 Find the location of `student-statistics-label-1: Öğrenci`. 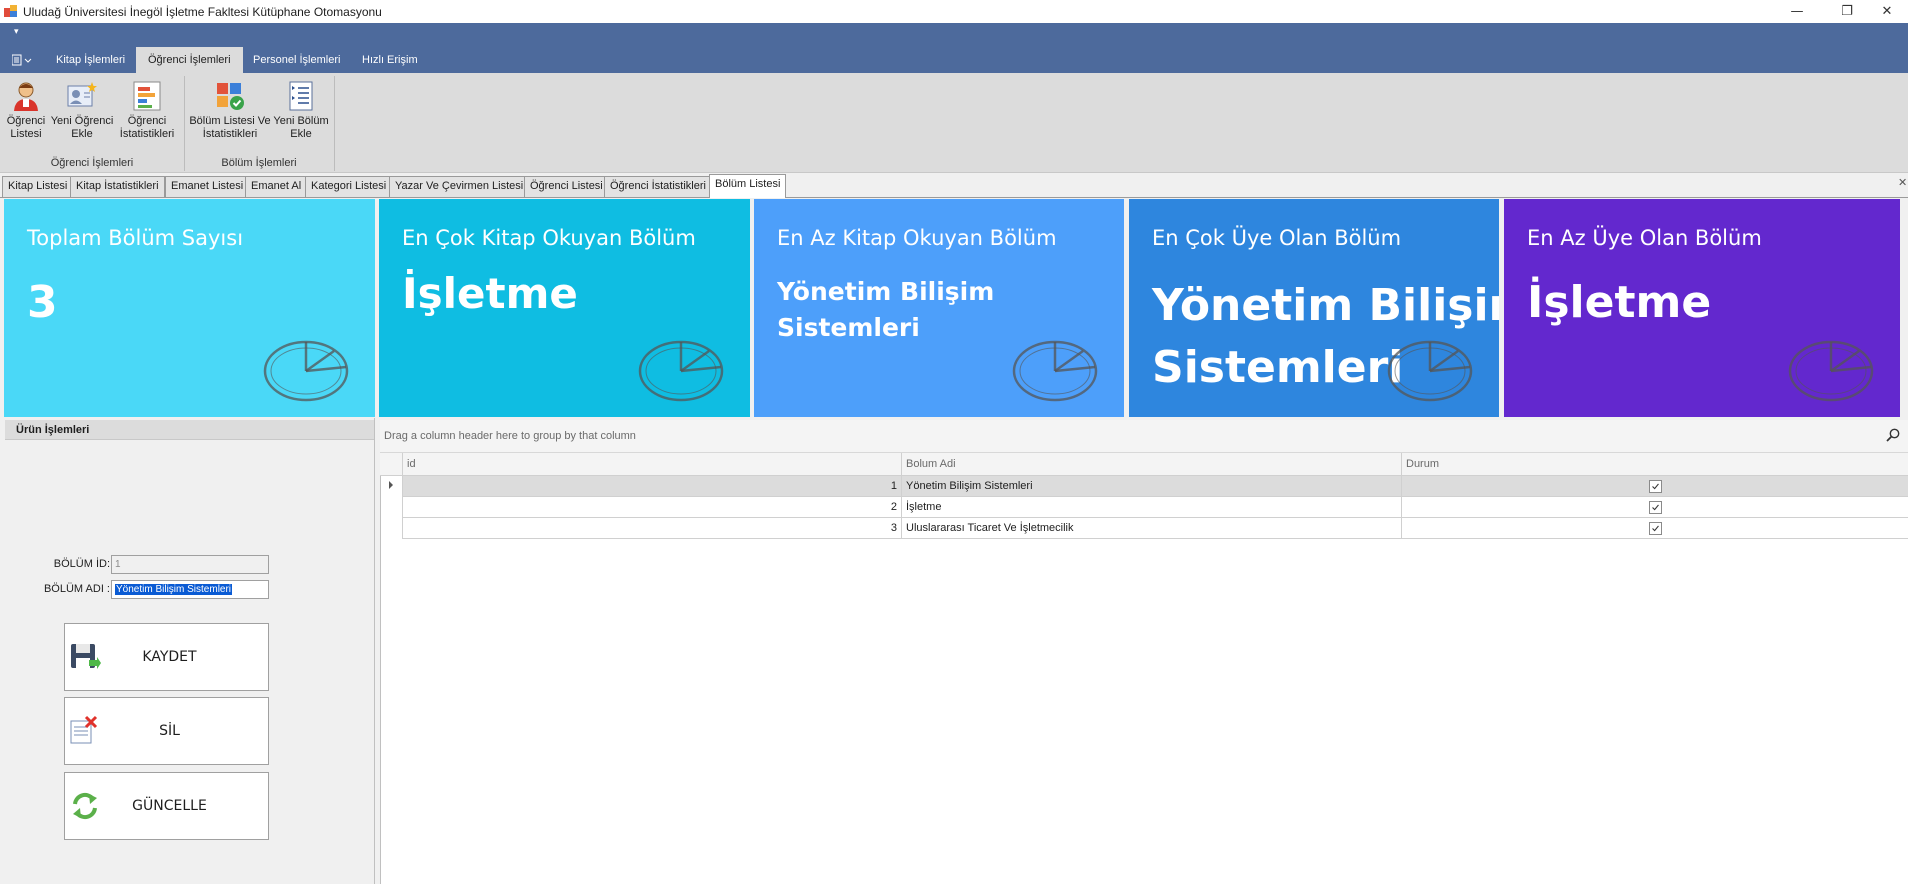

student-statistics-label-1: Öğrenci is located at coordinates (147, 121).